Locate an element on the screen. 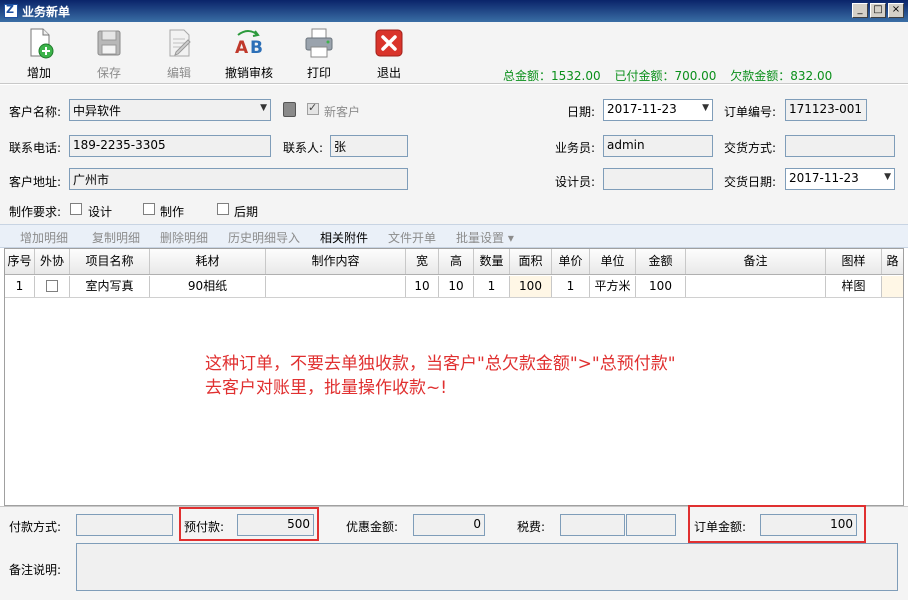  contact-label: 联系人: is located at coordinates (303, 148).